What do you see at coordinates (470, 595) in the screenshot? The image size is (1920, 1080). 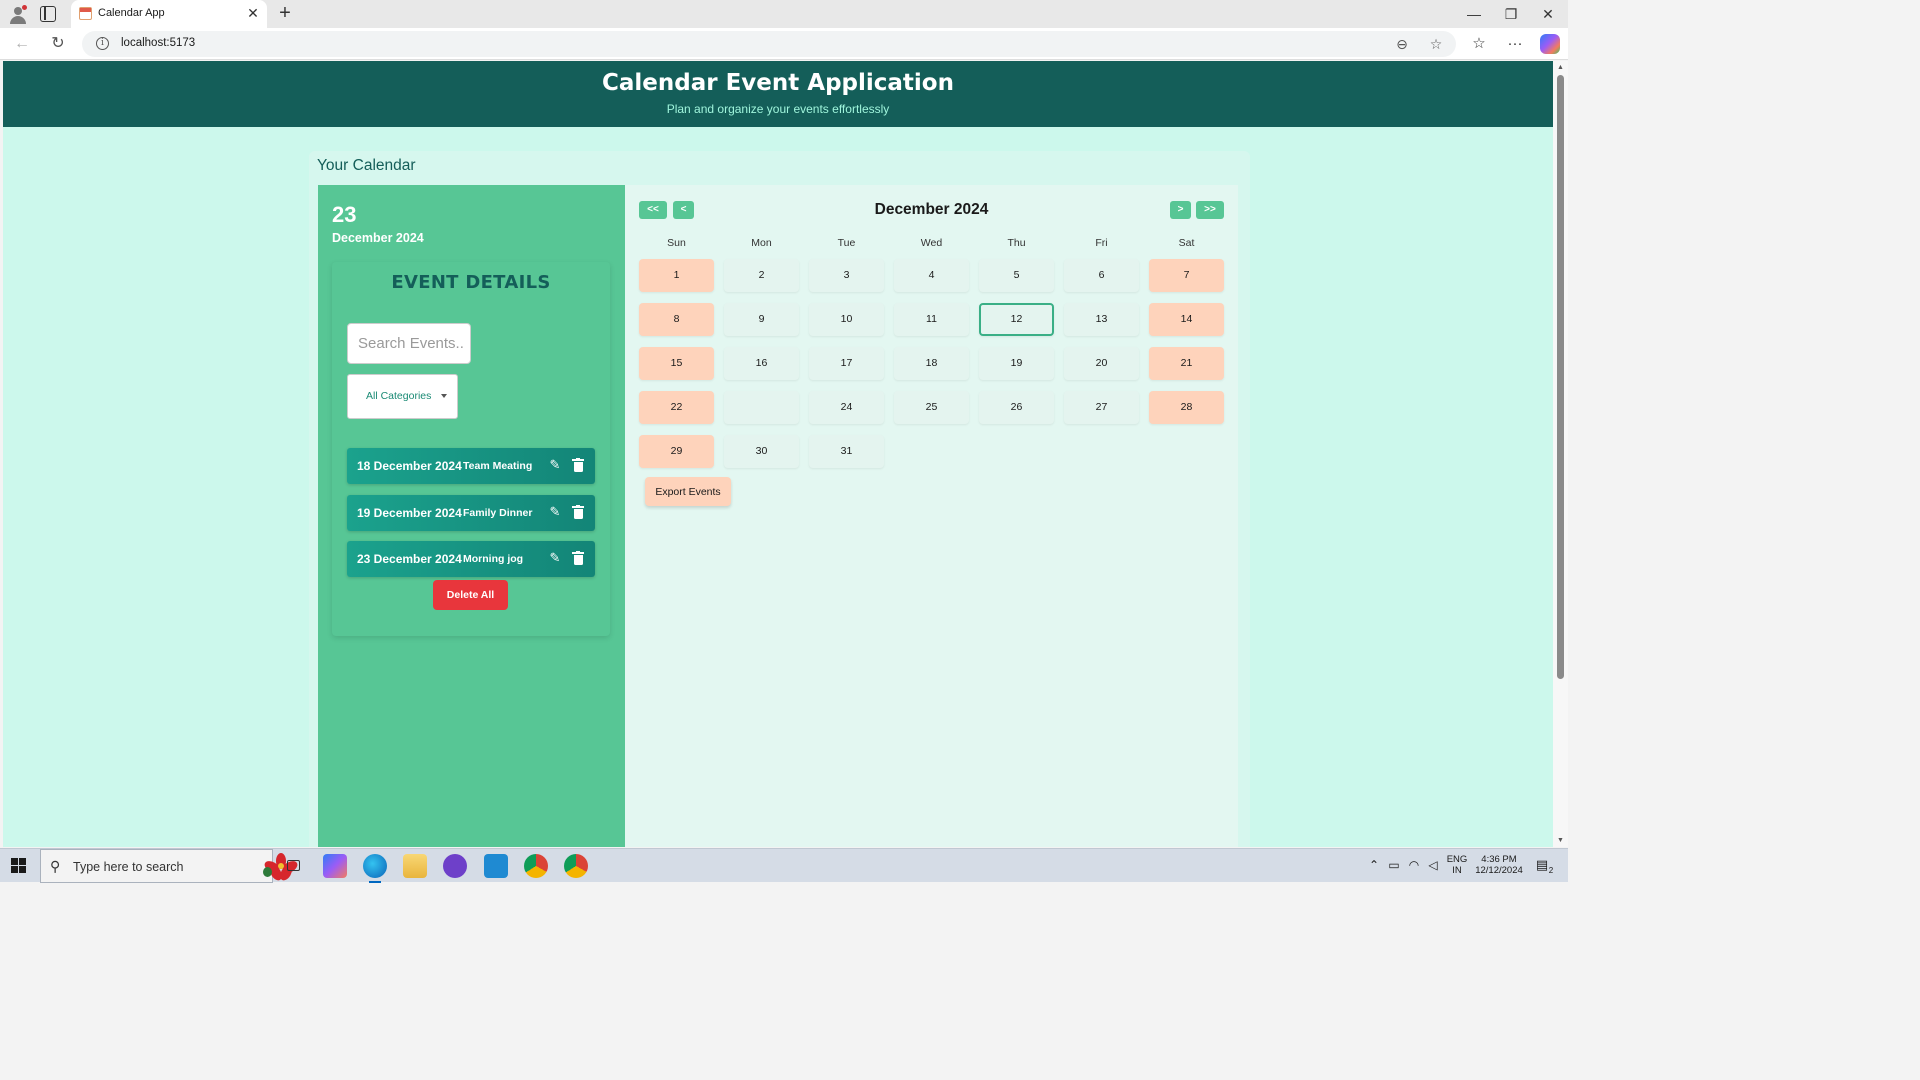 I see `delete-all-button: Delete All` at bounding box center [470, 595].